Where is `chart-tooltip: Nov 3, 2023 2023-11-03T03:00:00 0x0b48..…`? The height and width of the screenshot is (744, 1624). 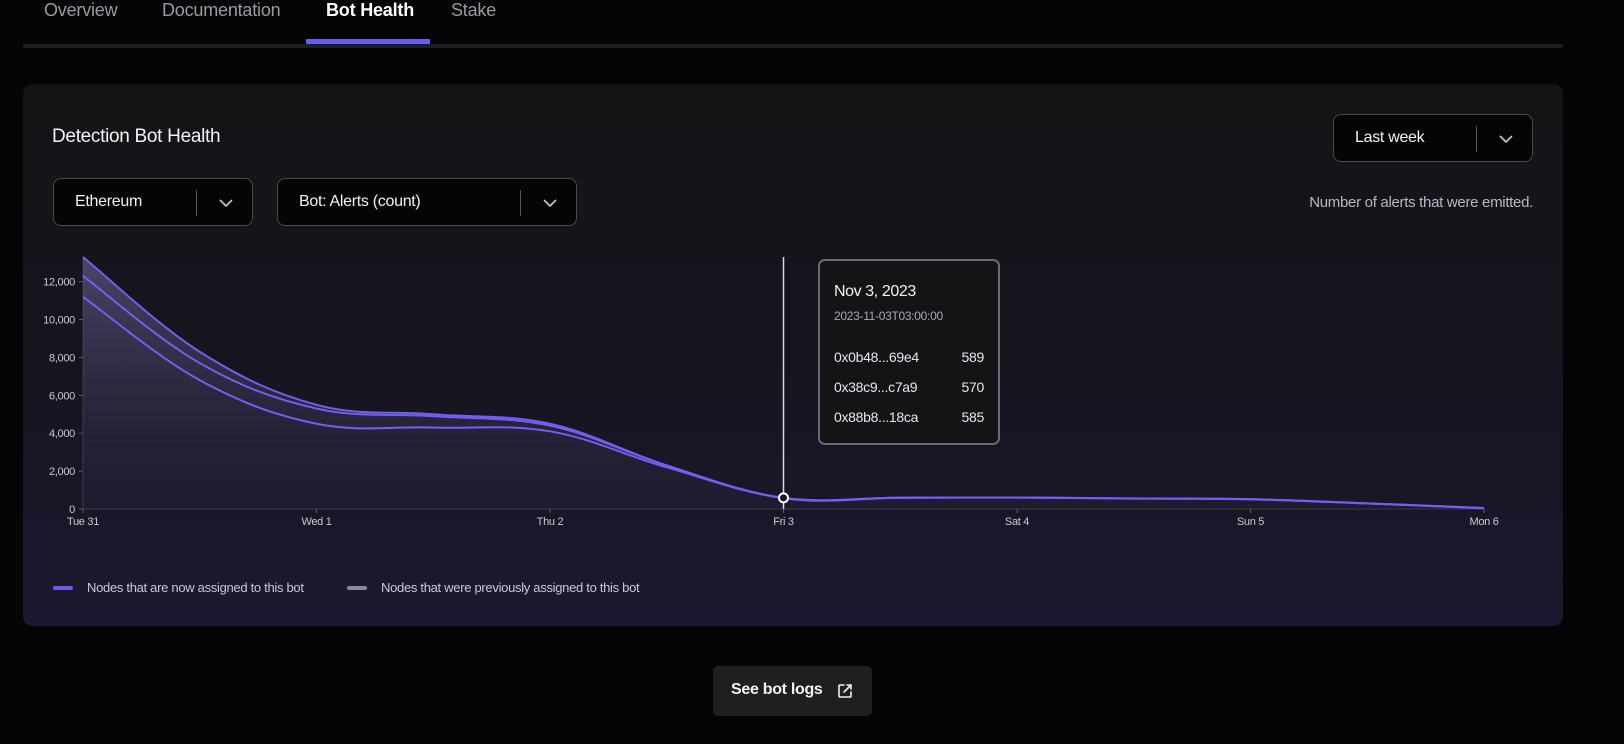 chart-tooltip: Nov 3, 2023 2023-11-03T03:00:00 0x0b48..… is located at coordinates (909, 352).